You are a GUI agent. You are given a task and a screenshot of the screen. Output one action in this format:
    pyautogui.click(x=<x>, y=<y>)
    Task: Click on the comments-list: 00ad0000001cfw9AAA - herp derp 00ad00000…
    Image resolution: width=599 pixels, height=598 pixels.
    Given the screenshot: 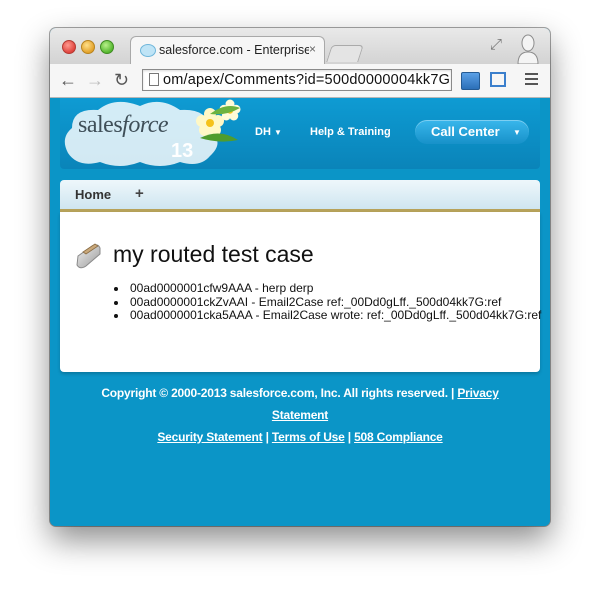 What is the action you would take?
    pyautogui.click(x=330, y=302)
    